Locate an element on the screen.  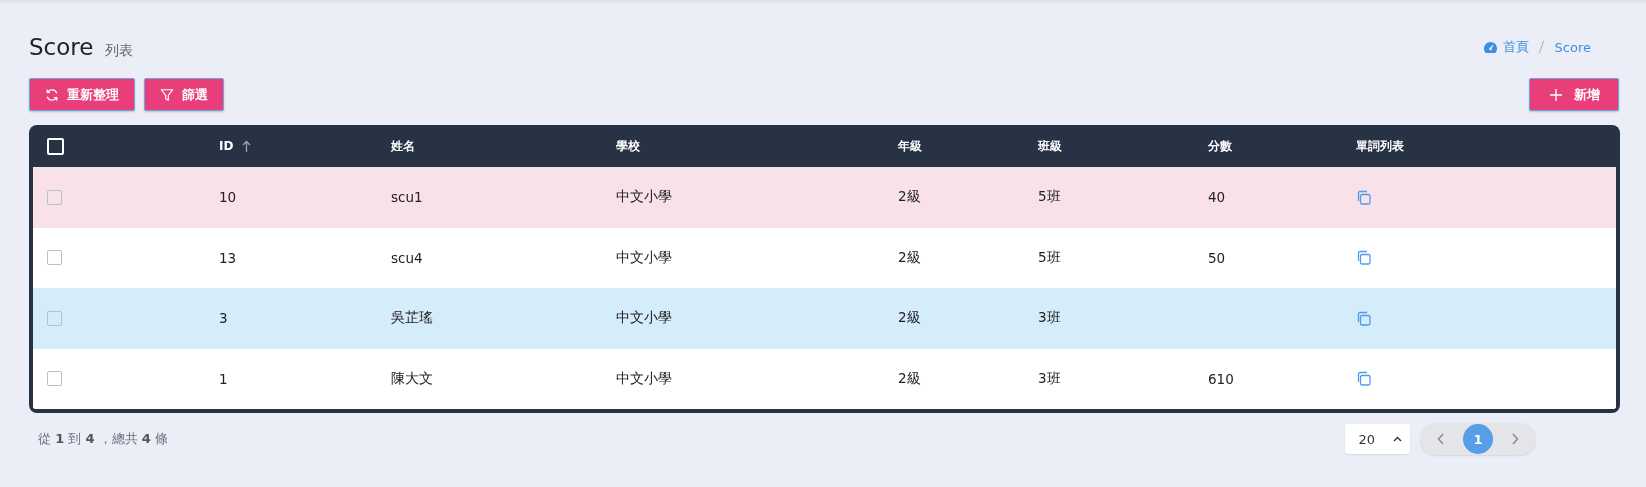
sort-arrow-icon is located at coordinates (247, 146).